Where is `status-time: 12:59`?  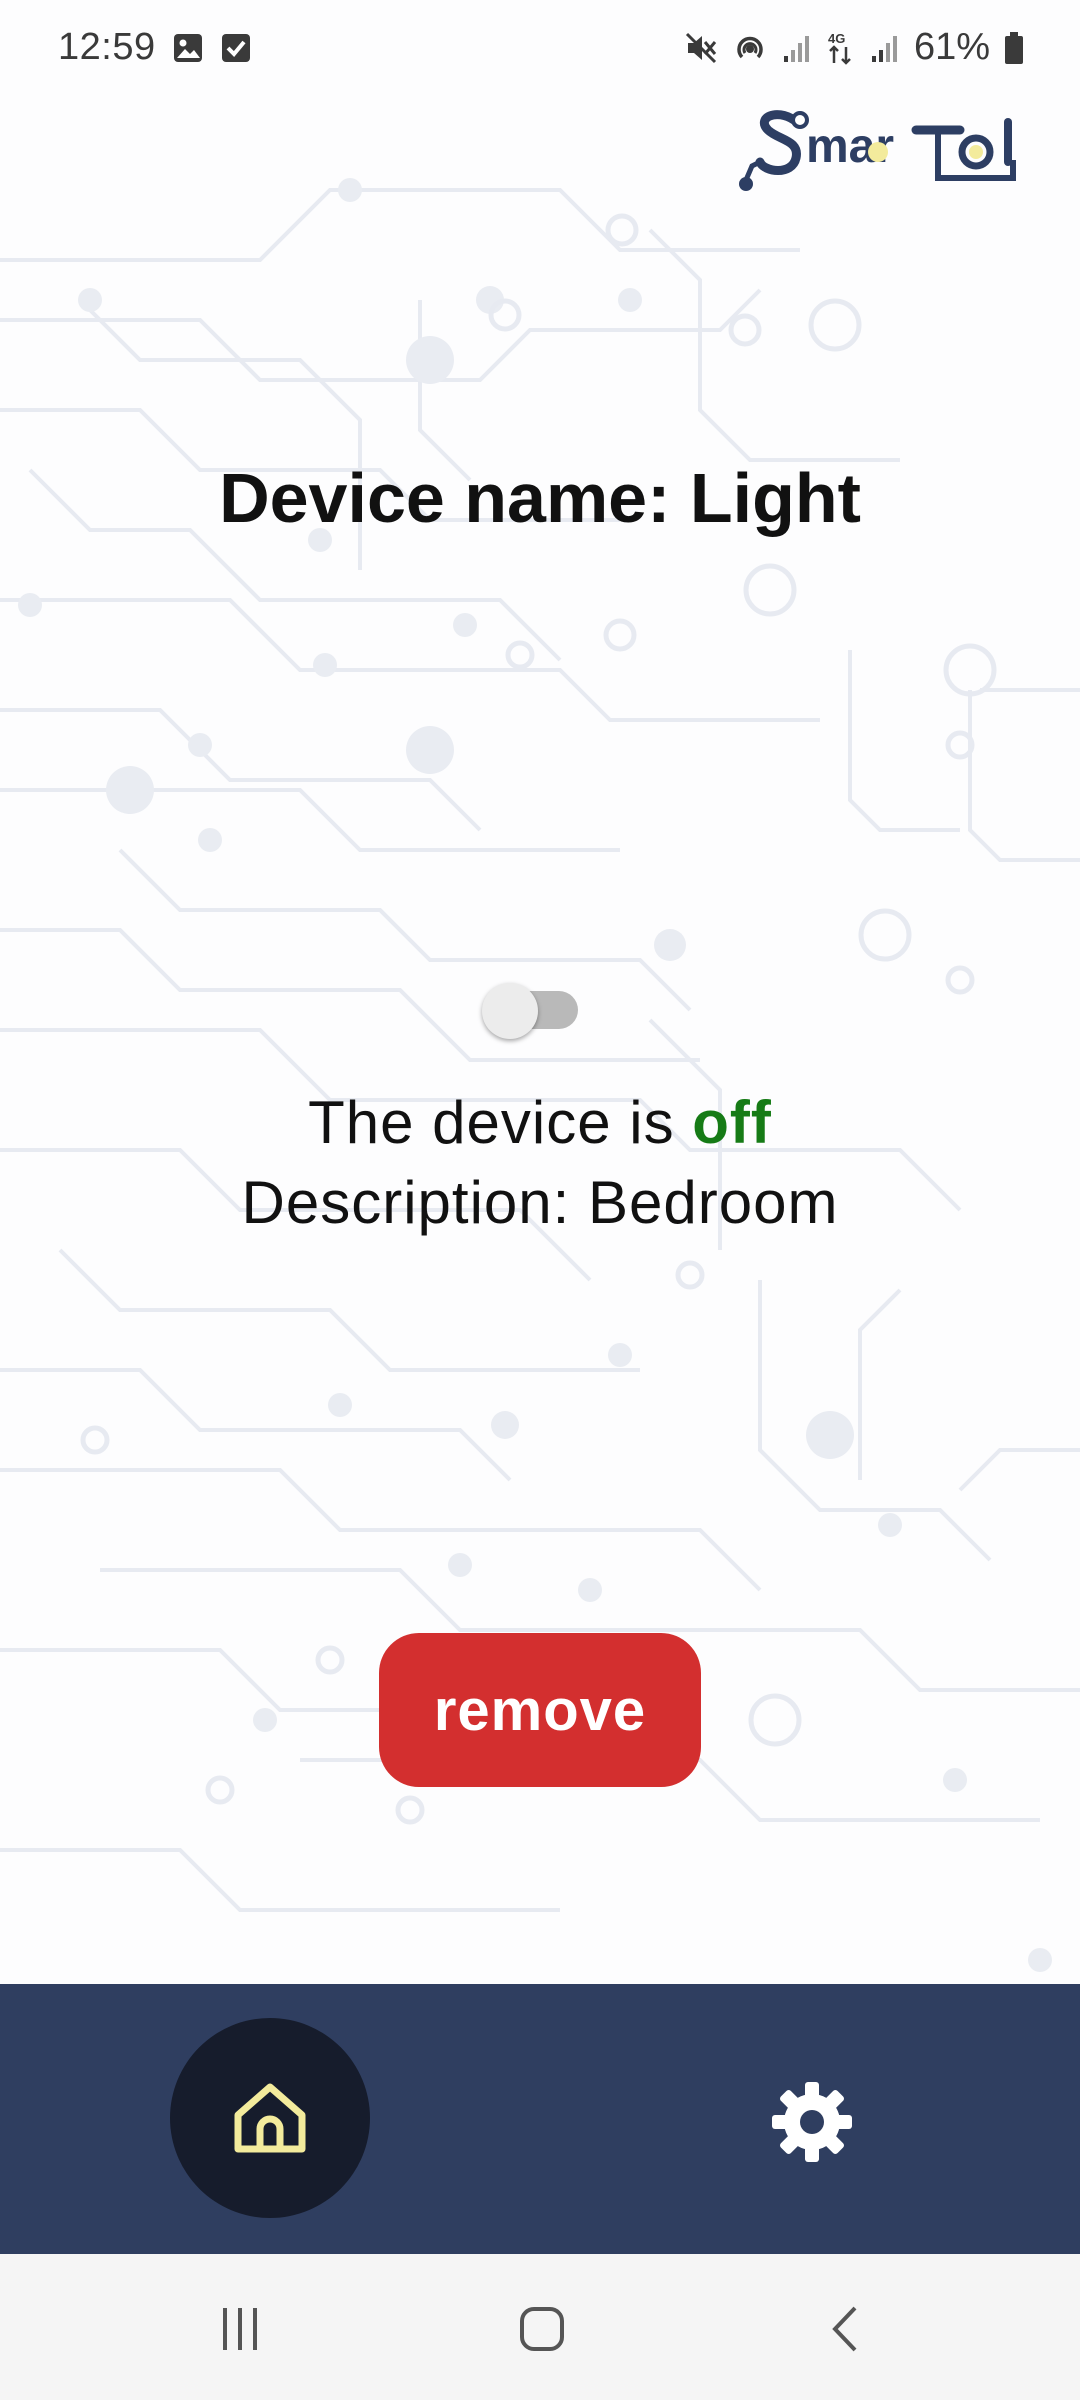 status-time: 12:59 is located at coordinates (107, 47).